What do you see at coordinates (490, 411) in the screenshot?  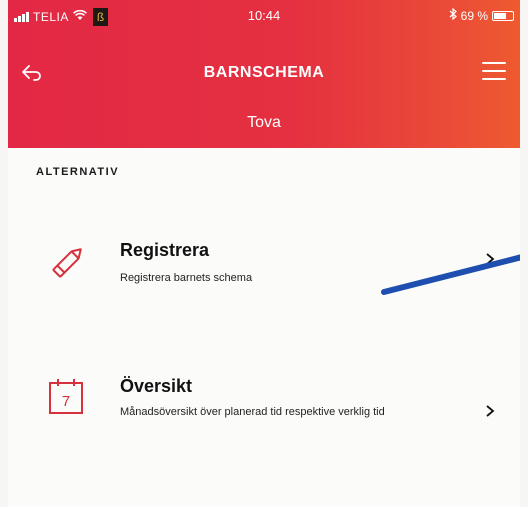 I see `chevron-right-icon` at bounding box center [490, 411].